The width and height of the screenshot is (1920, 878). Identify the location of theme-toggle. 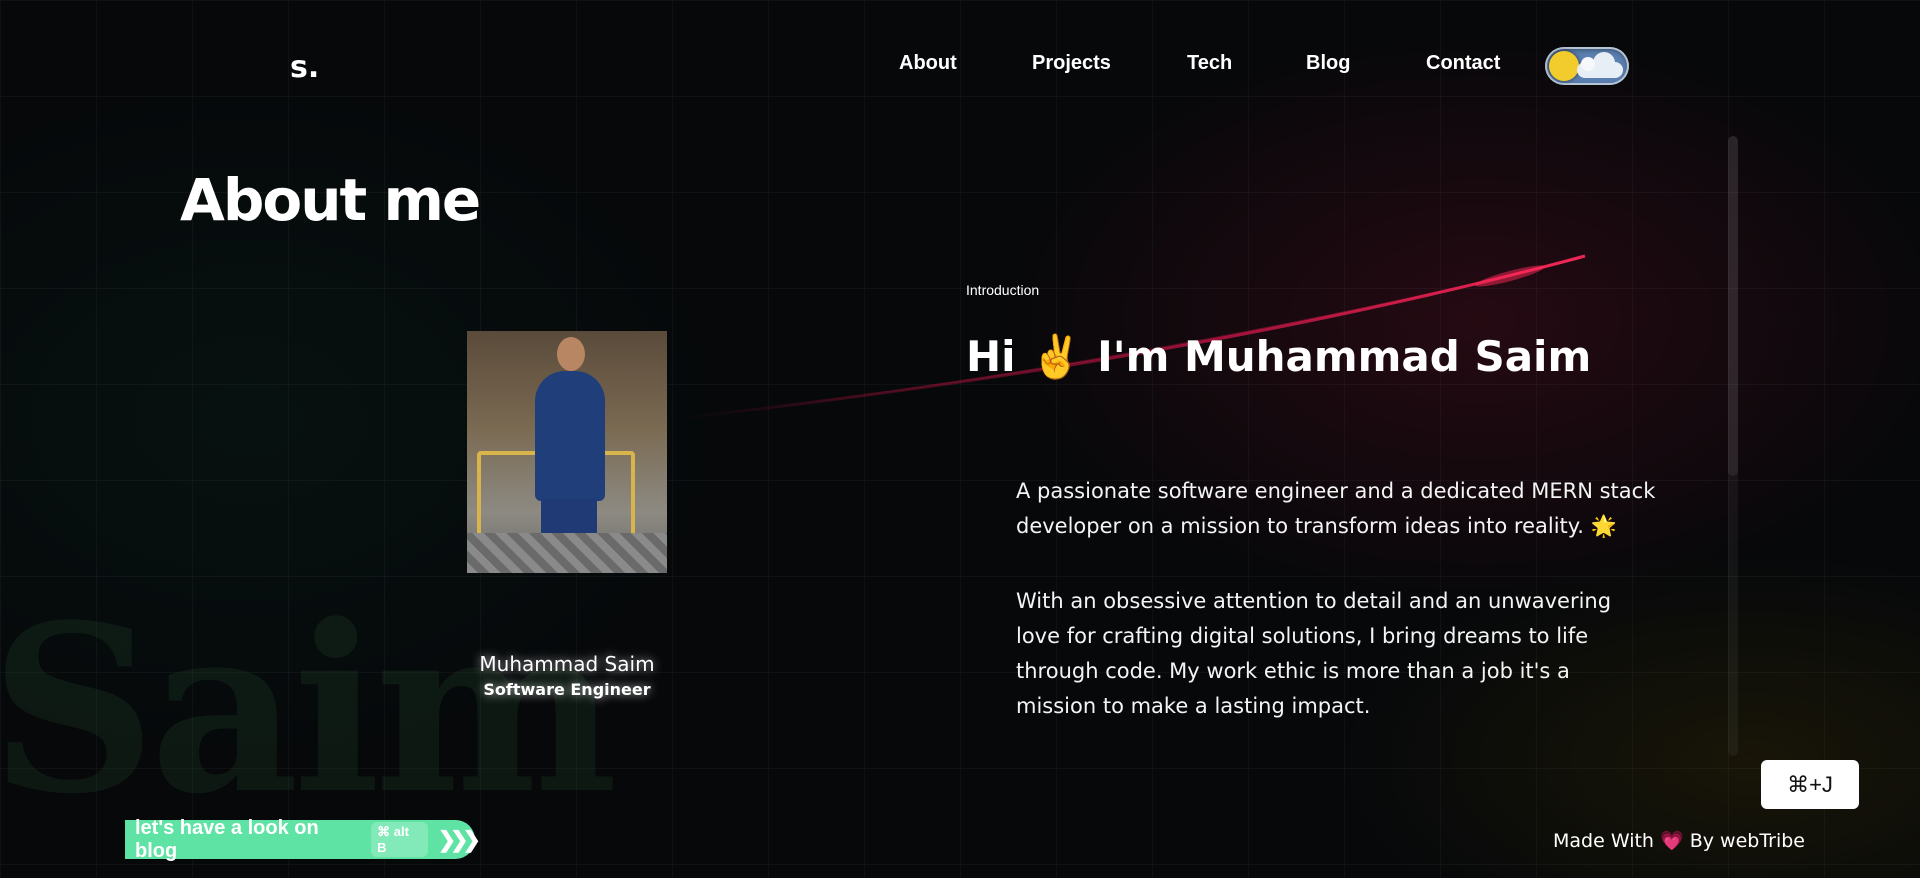
(1587, 66).